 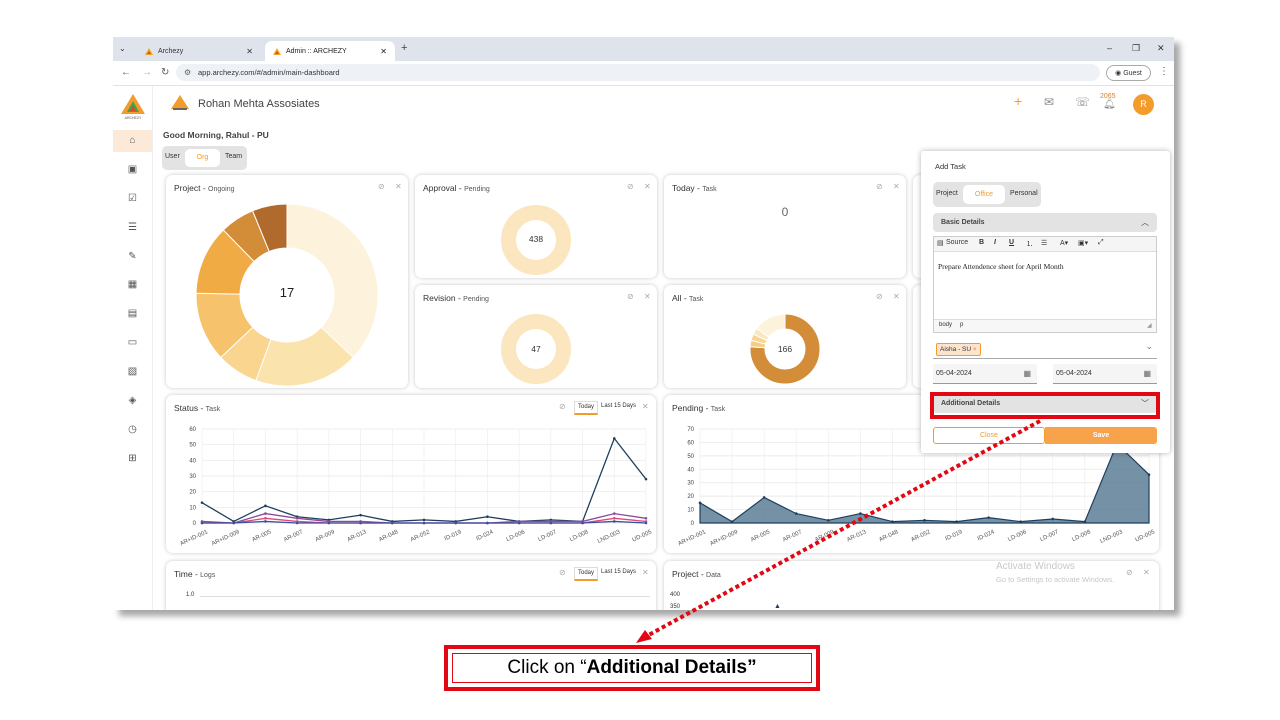 I want to click on arrow-head, so click(x=644, y=636).